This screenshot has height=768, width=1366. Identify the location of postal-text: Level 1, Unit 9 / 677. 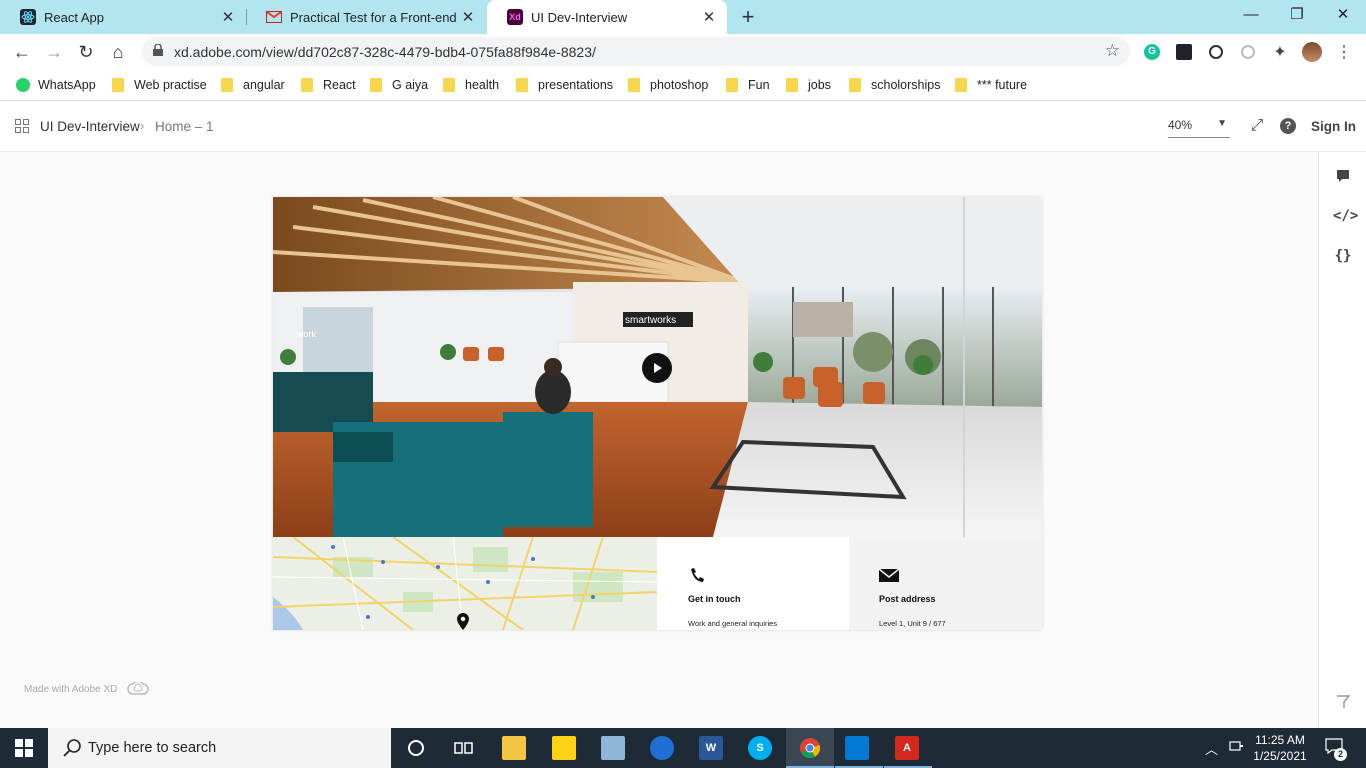
(912, 623).